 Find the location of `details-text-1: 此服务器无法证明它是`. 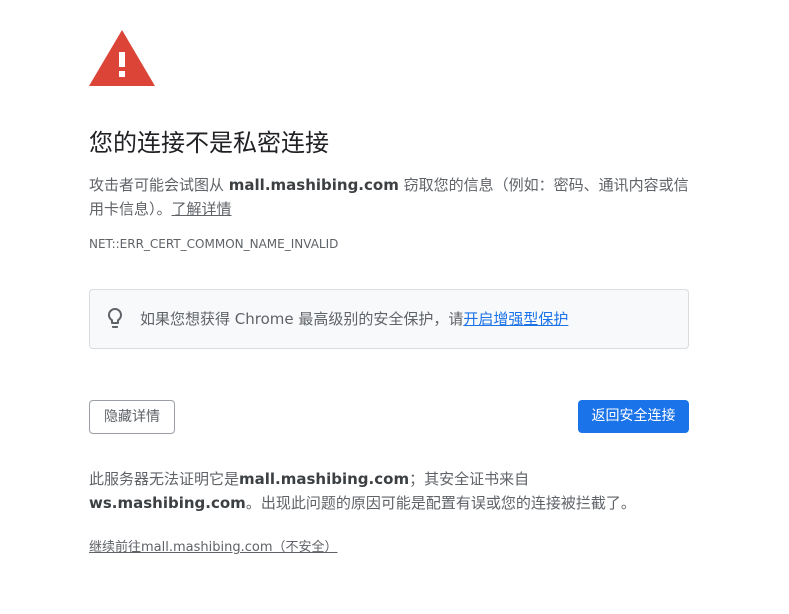

details-text-1: 此服务器无法证明它是 is located at coordinates (164, 479).